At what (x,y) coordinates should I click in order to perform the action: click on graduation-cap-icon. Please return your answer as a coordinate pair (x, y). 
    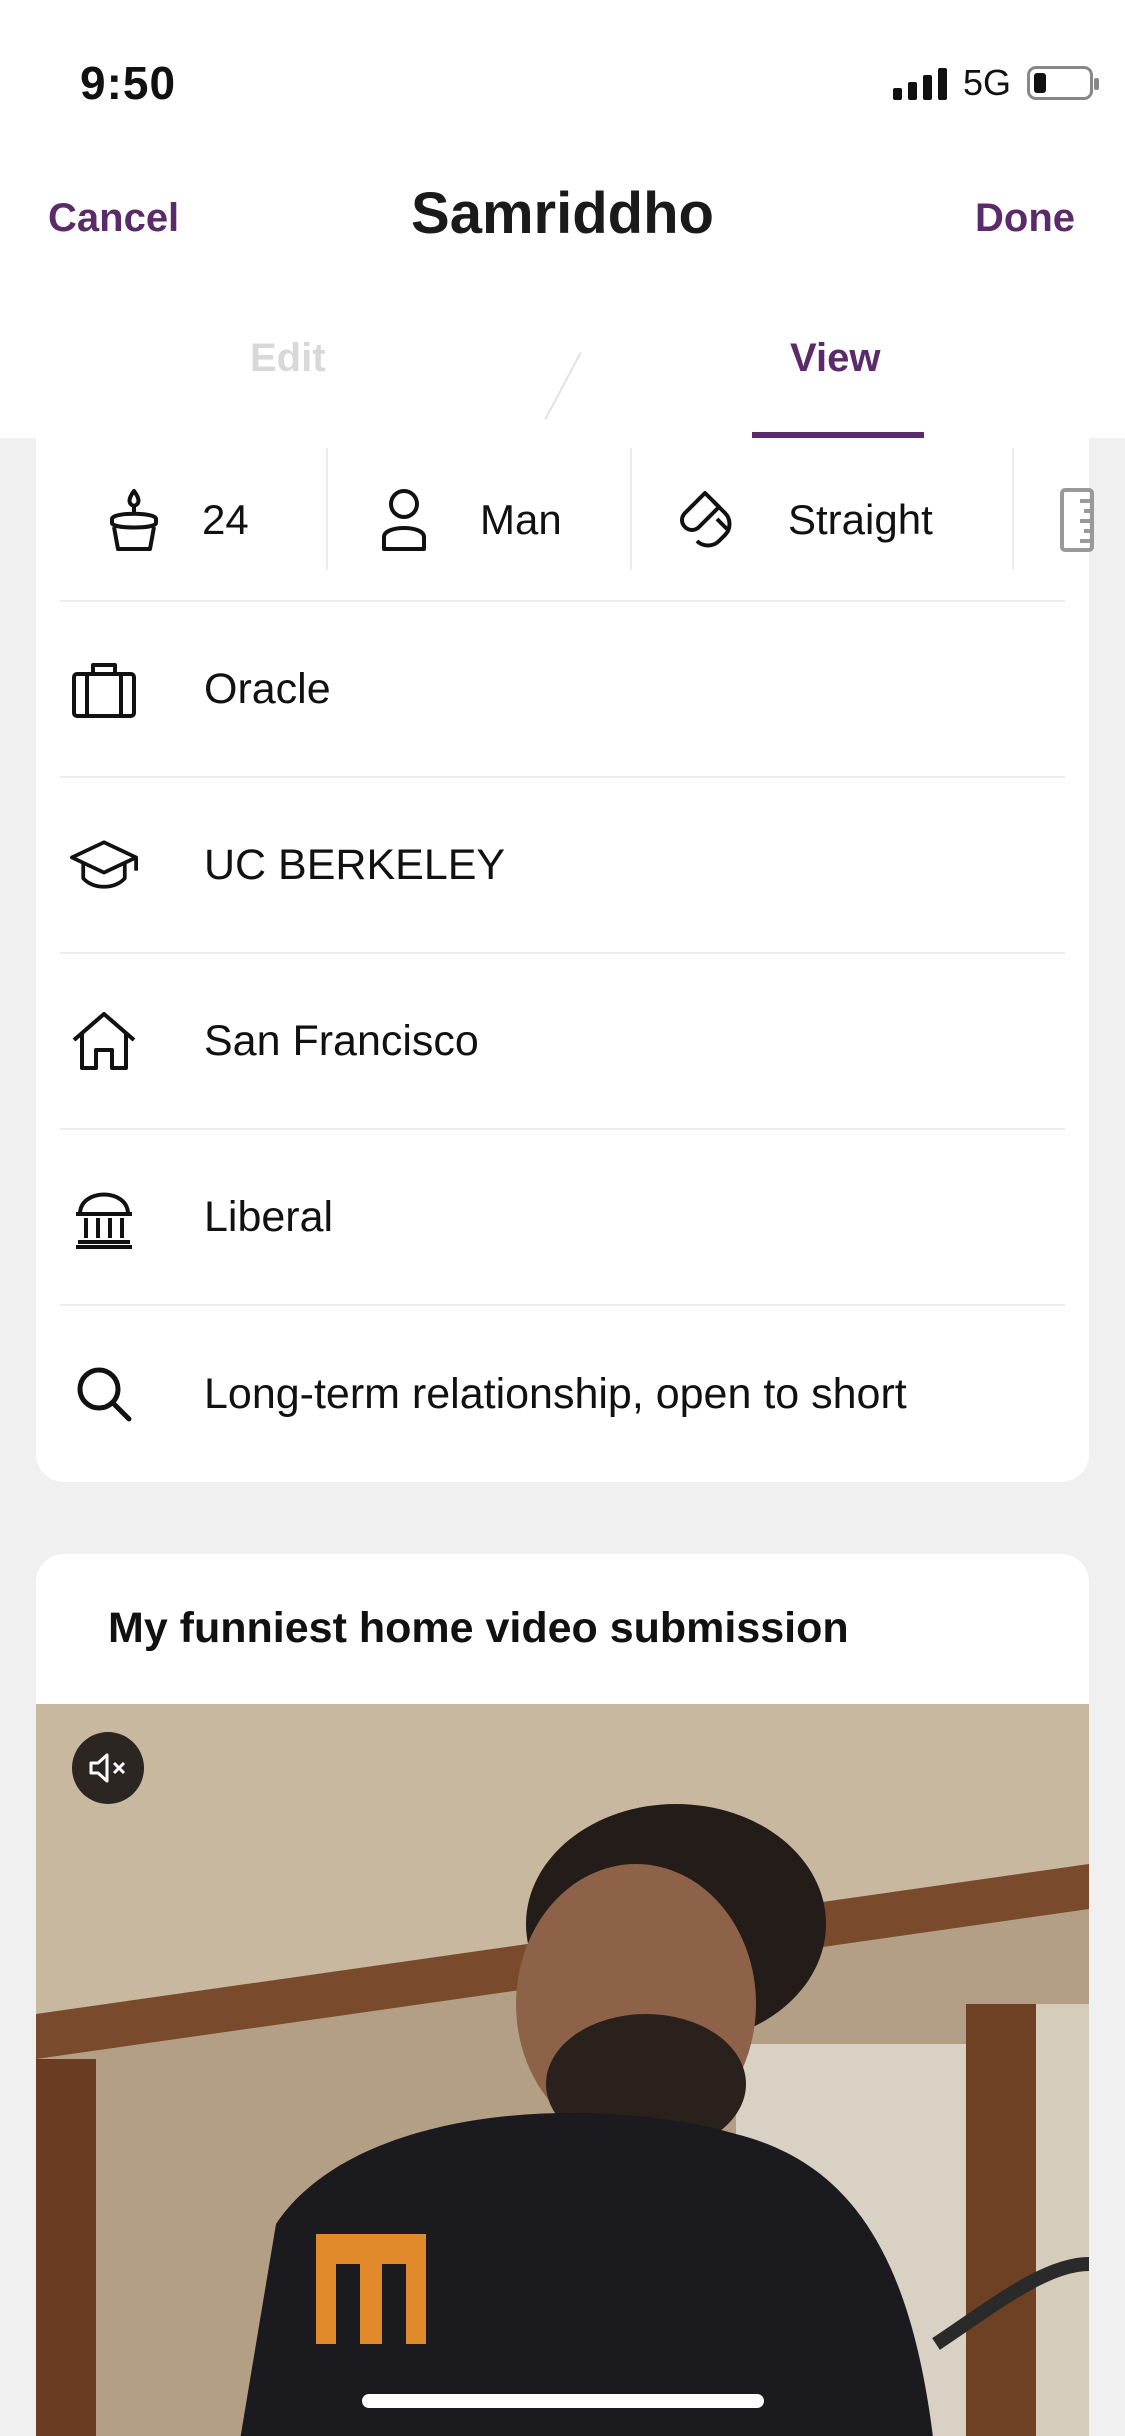
    Looking at the image, I should click on (104, 865).